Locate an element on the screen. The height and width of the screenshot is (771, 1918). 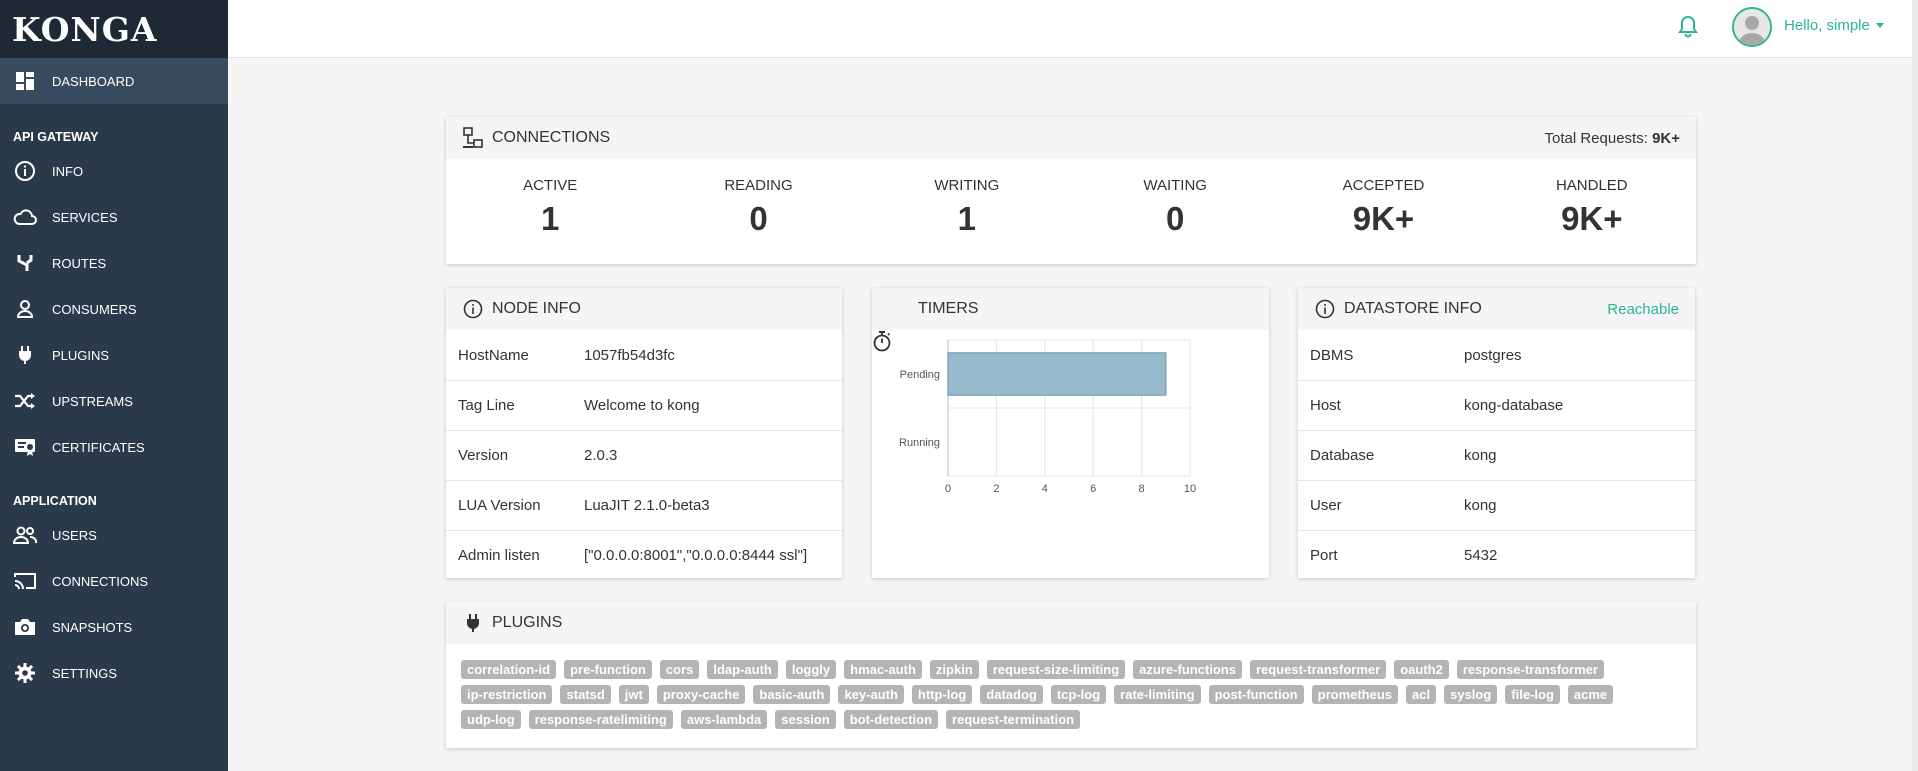
plugin-tag: response-transformer is located at coordinates (1530, 669).